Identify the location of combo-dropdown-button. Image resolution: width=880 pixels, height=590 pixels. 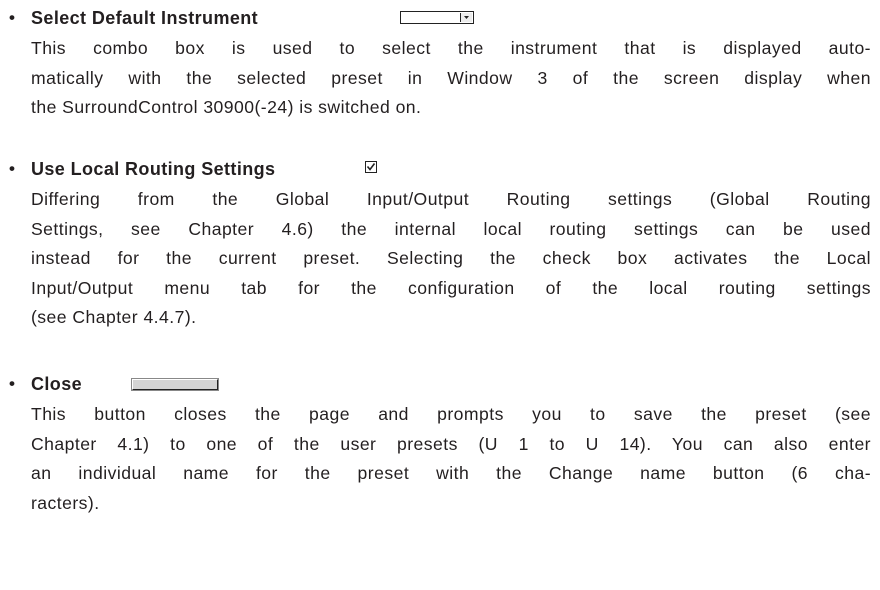
(466, 17).